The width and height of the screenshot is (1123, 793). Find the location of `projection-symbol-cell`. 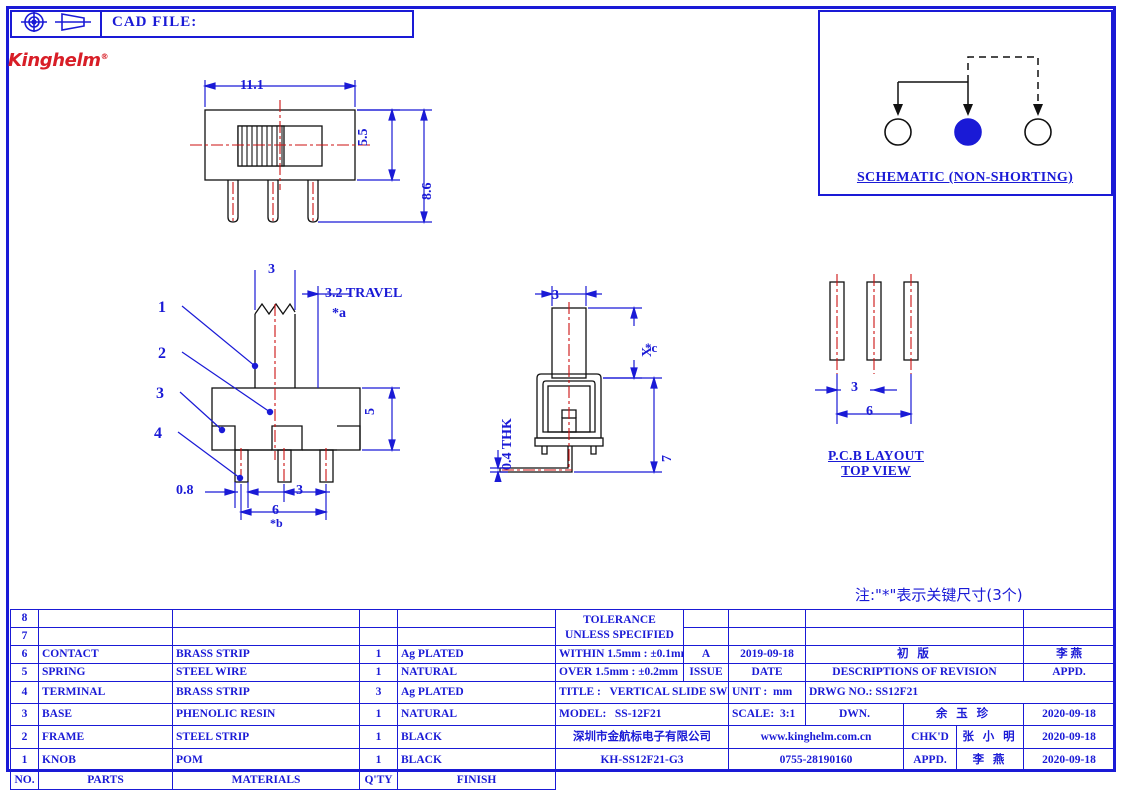

projection-symbol-cell is located at coordinates (56, 24).